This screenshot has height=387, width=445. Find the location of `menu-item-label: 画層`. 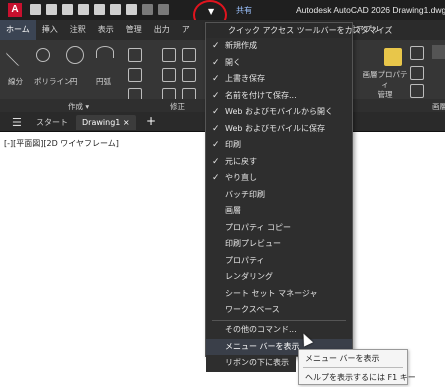

menu-item-label: 画層 is located at coordinates (233, 210).